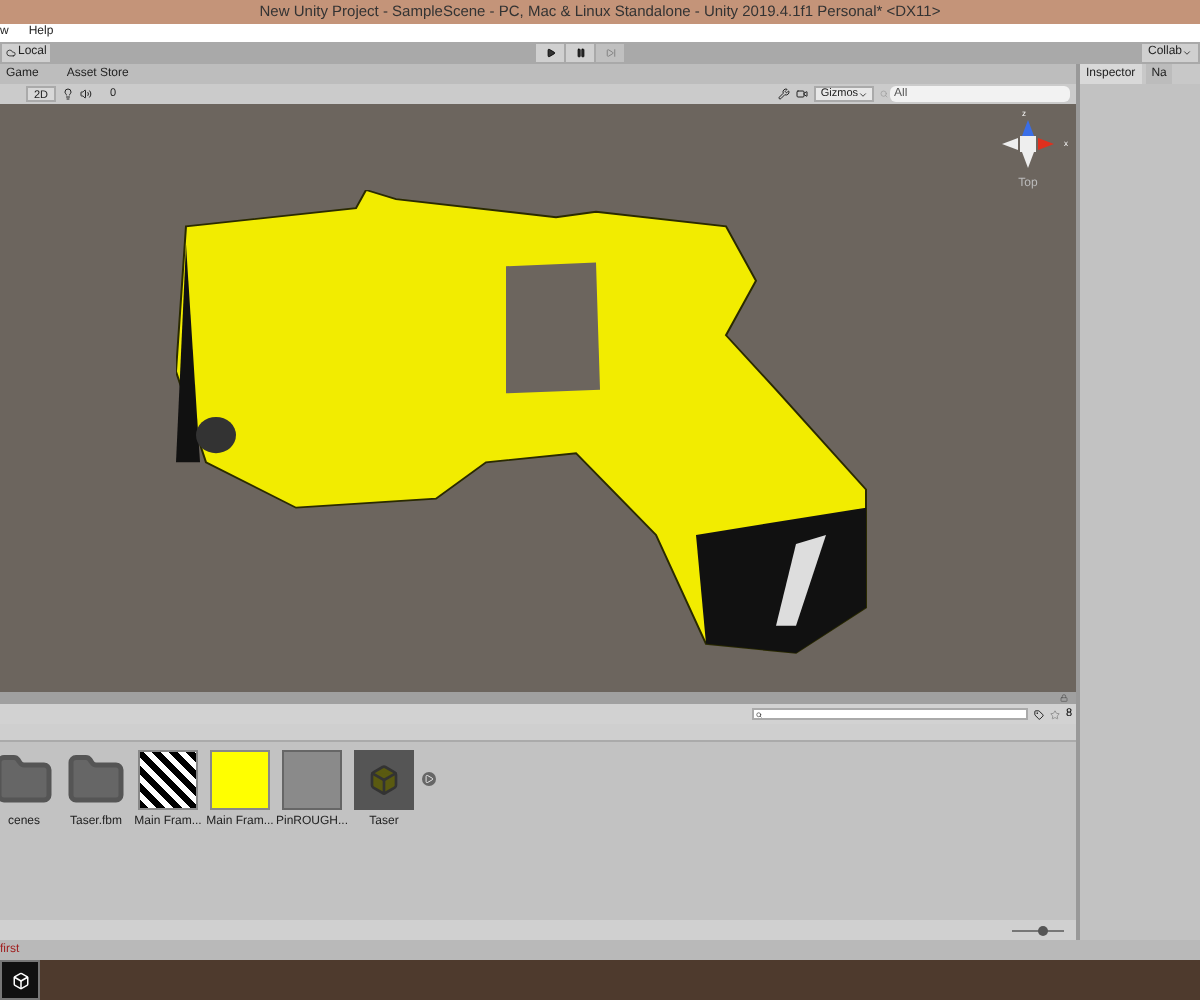 This screenshot has height=1000, width=1200. Describe the element at coordinates (1038, 714) in the screenshot. I see `tag-icon` at that location.